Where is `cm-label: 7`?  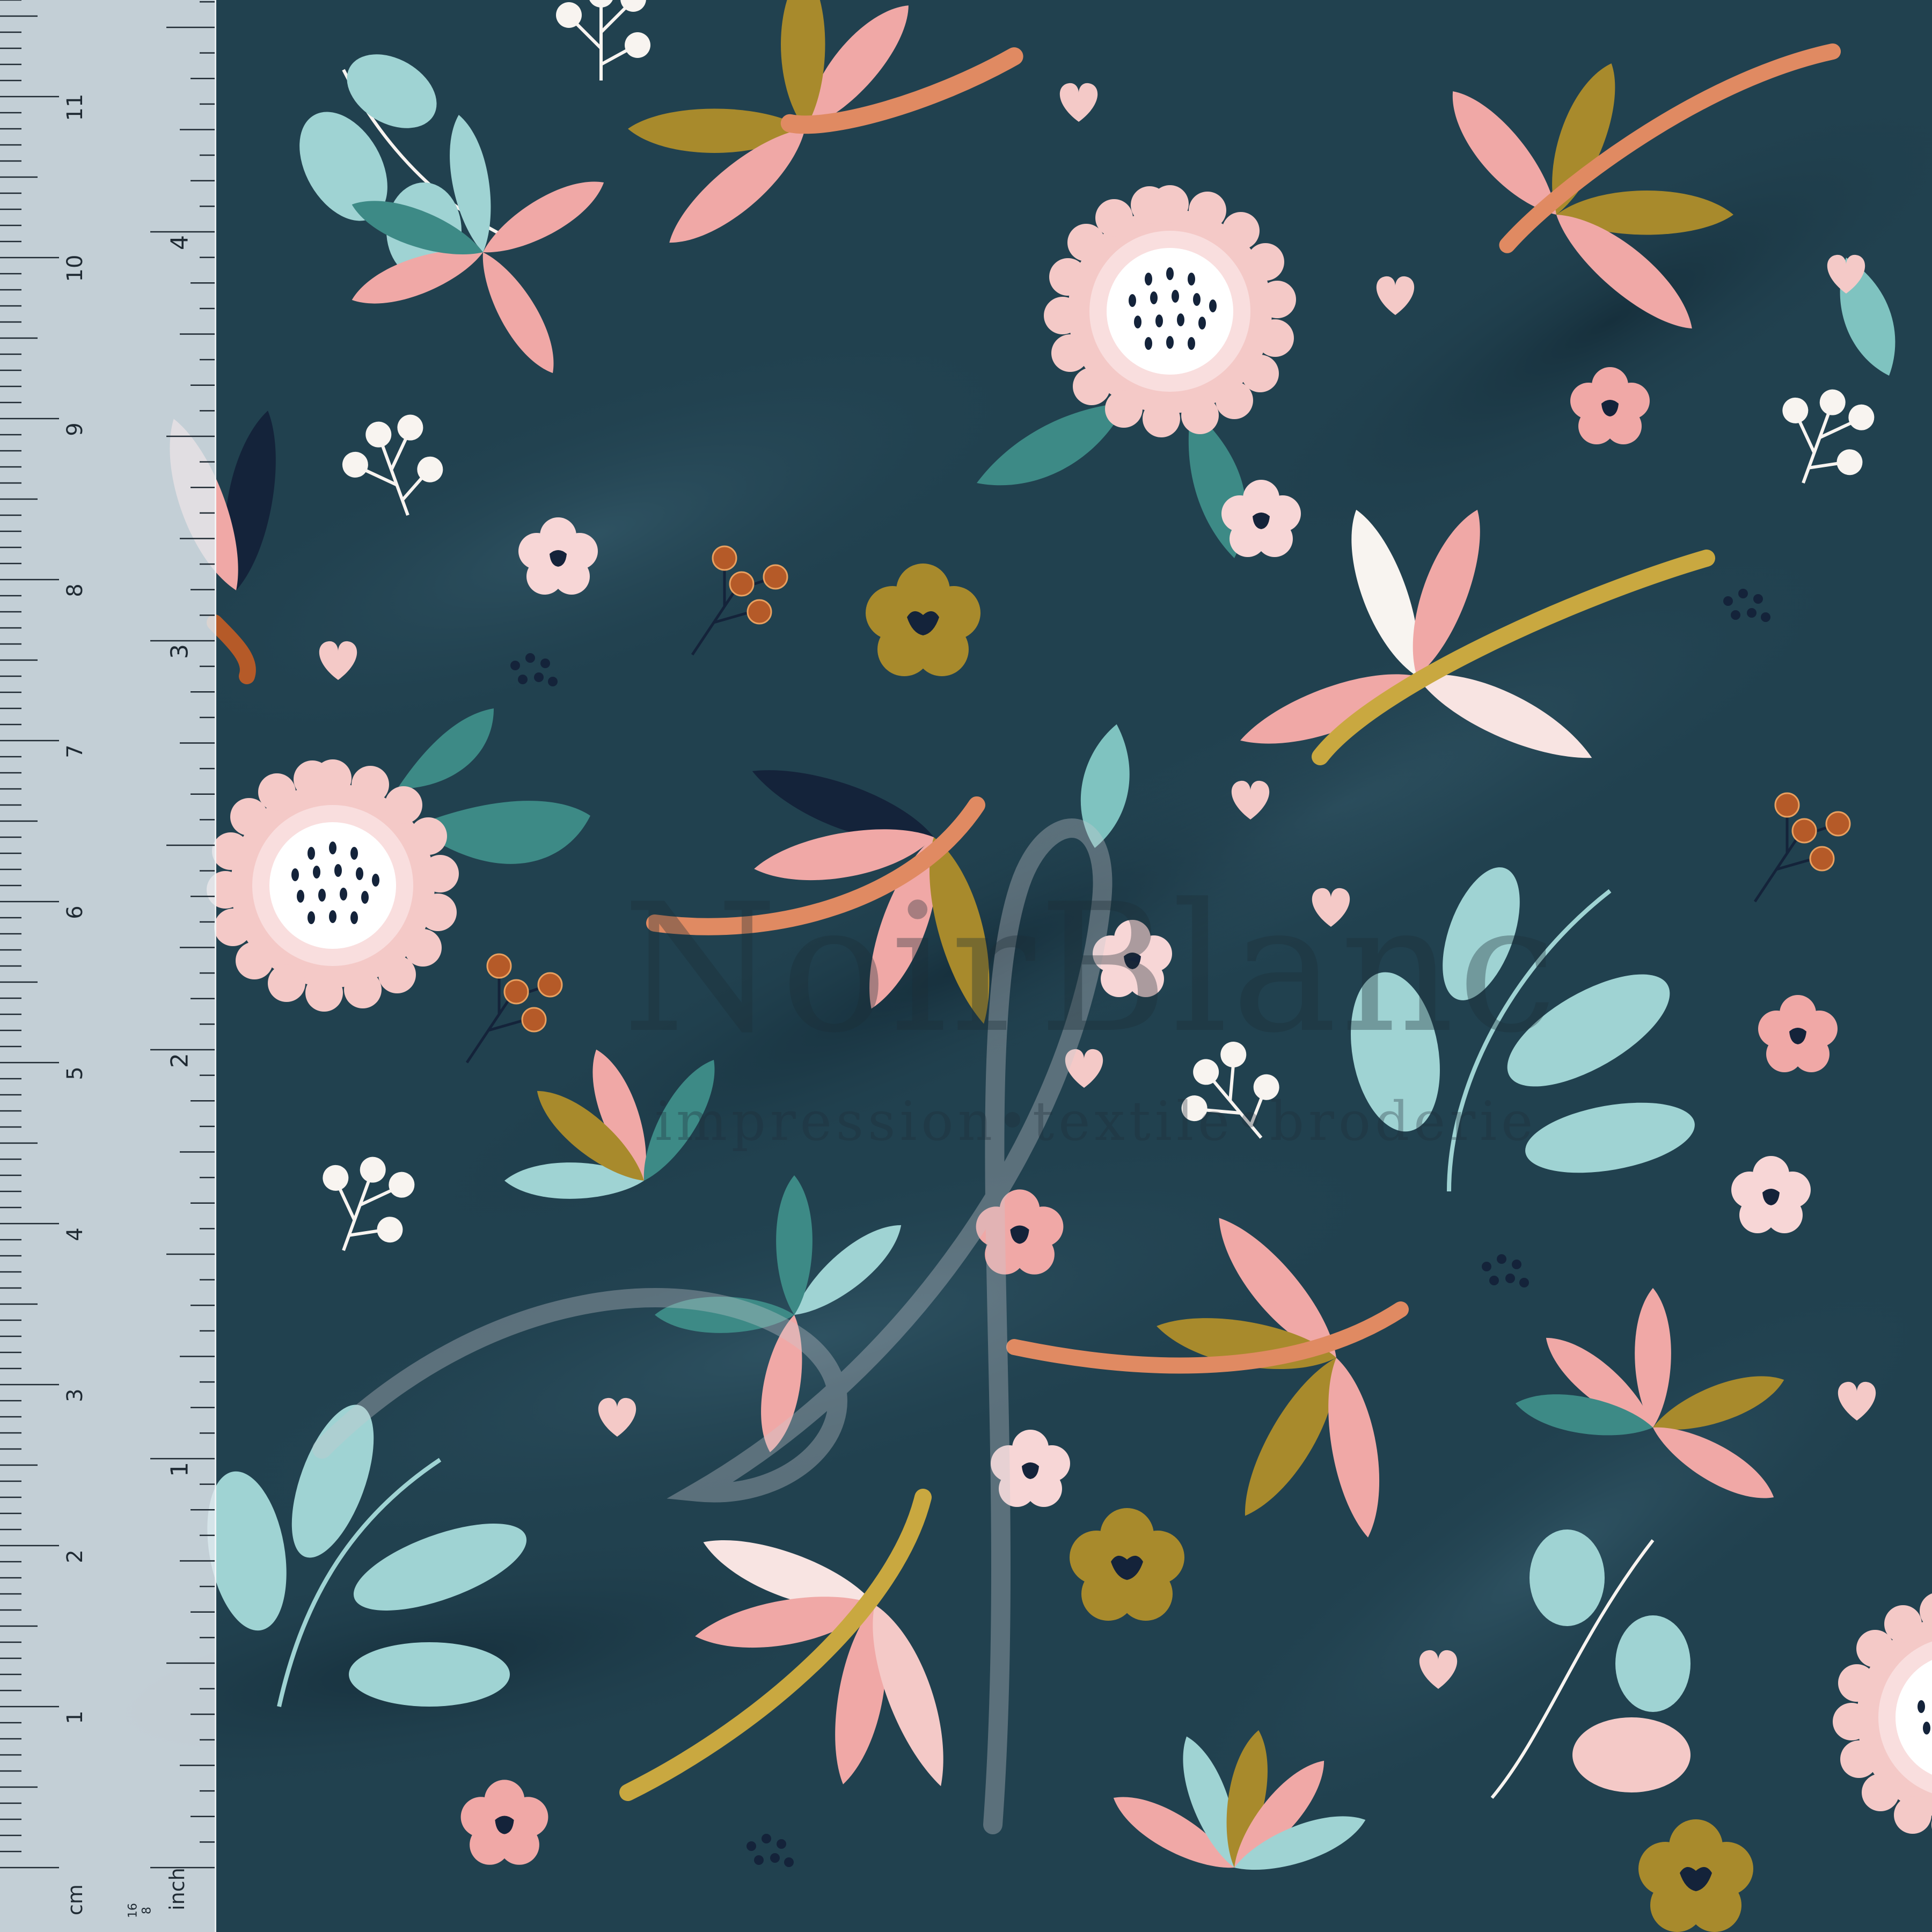 cm-label: 7 is located at coordinates (75, 751).